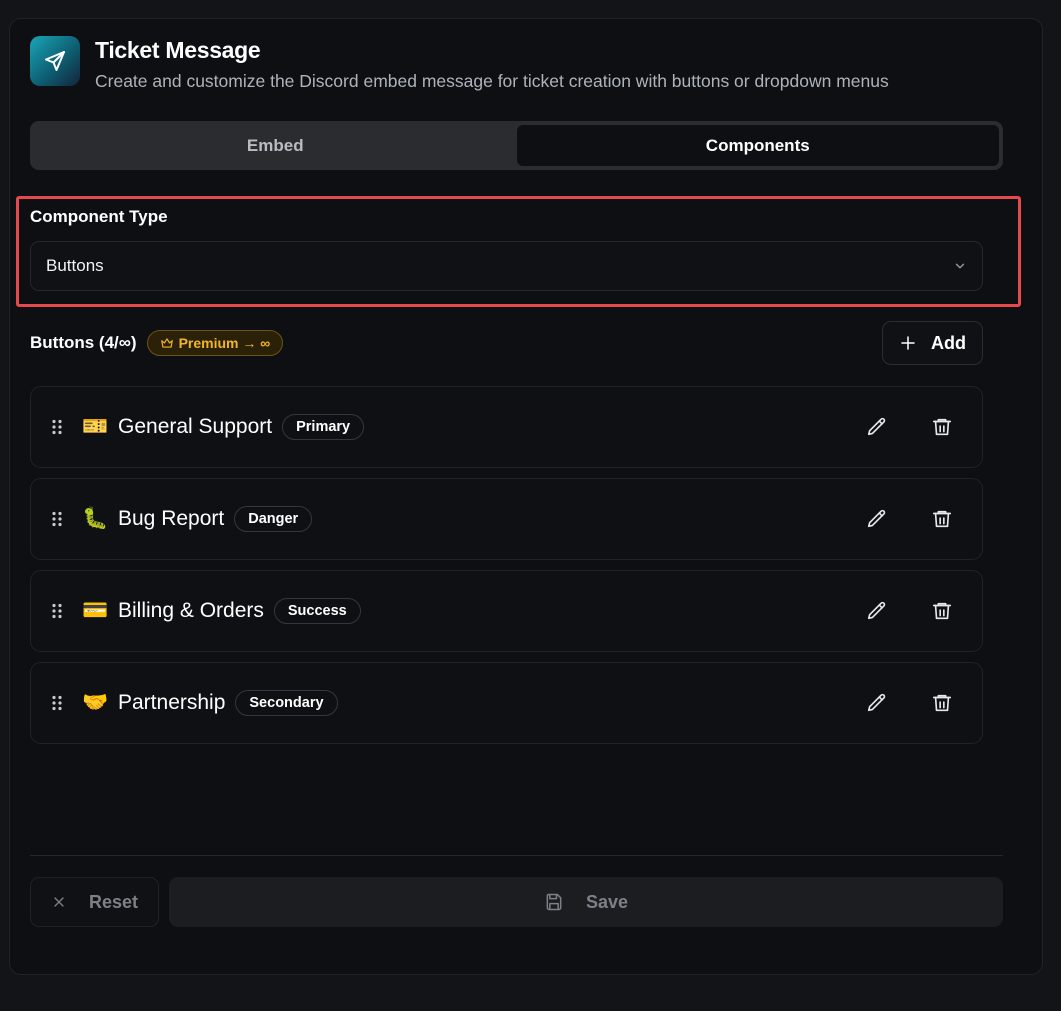  I want to click on save-label: Save, so click(607, 901).